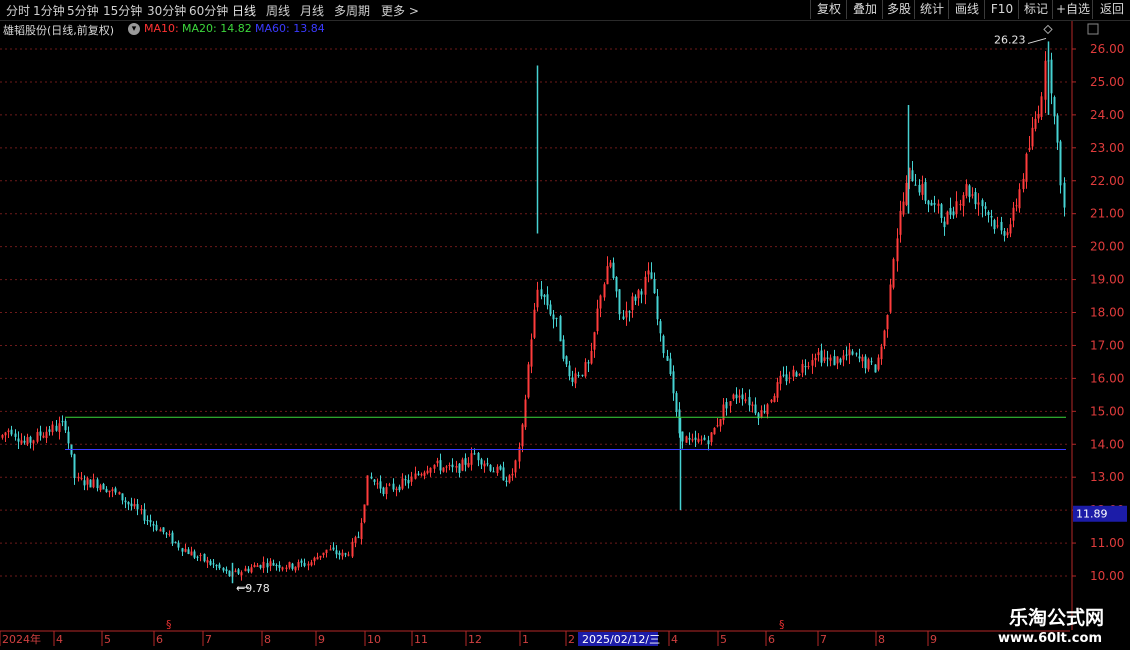 This screenshot has height=650, width=1130. Describe the element at coordinates (1072, 9) in the screenshot. I see `add-watchlist-button: +自选` at that location.